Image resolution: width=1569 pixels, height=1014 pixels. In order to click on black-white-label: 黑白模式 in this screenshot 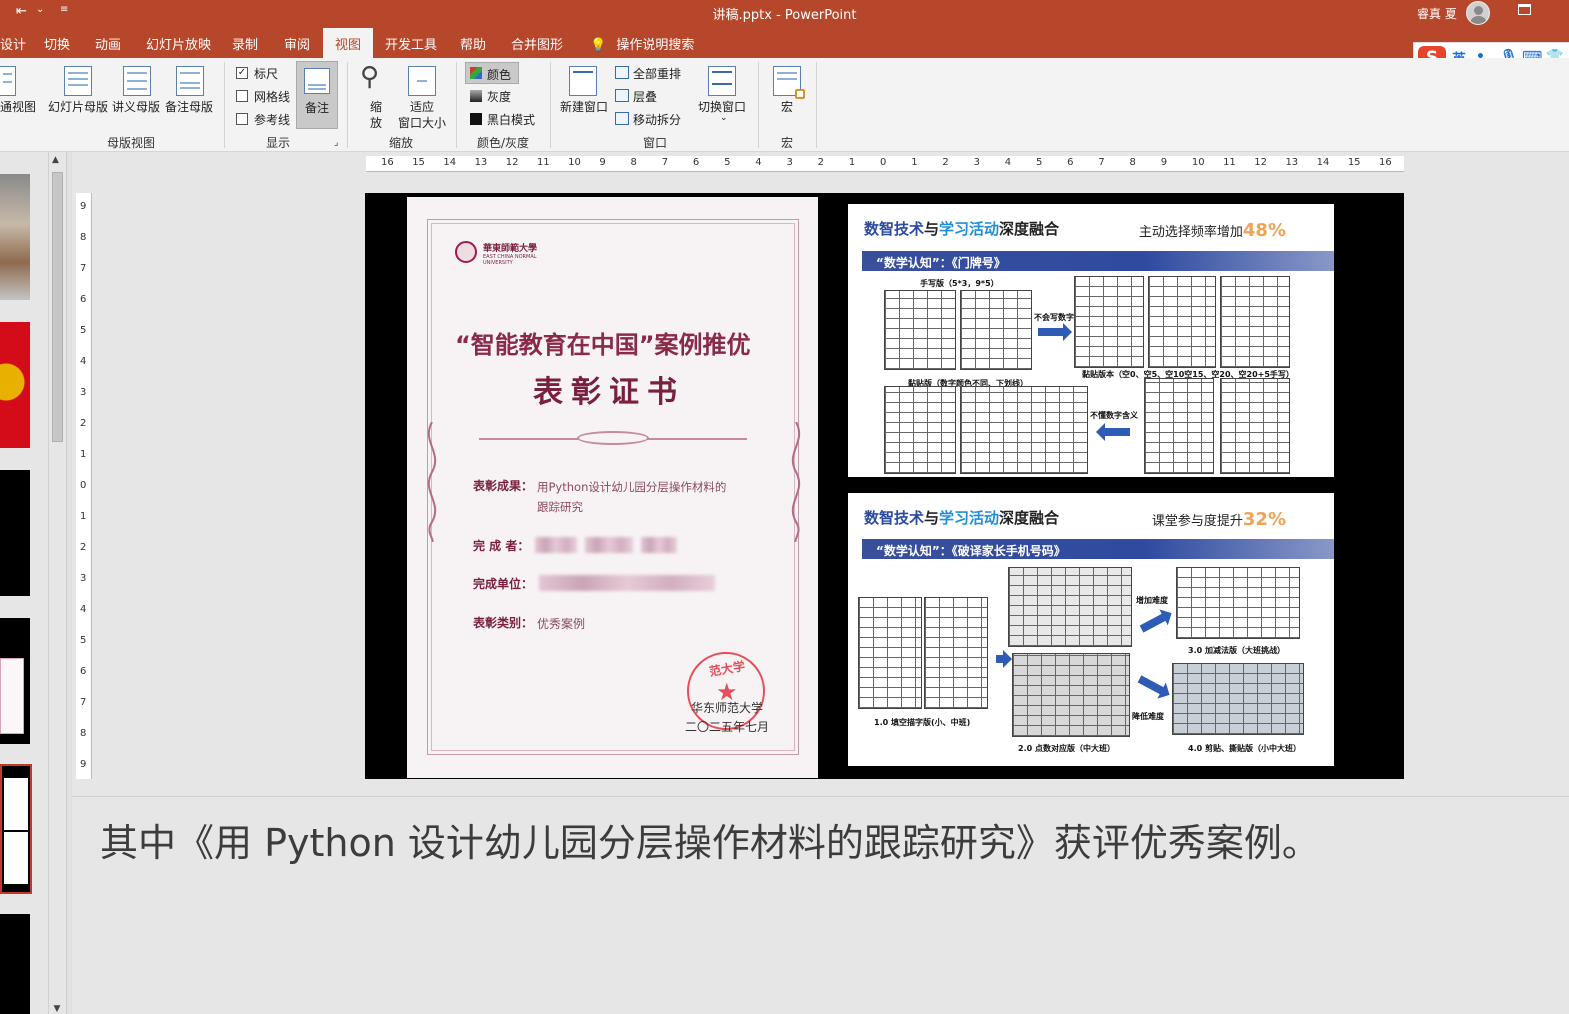, I will do `click(511, 119)`.